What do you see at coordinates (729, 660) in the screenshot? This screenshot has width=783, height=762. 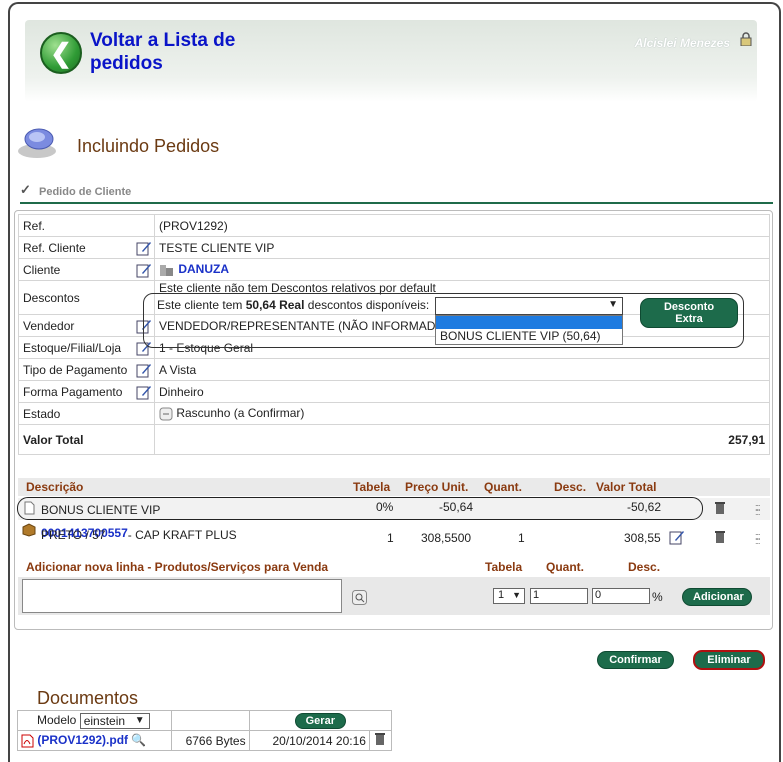 I see `eliminar-button: Eliminar` at bounding box center [729, 660].